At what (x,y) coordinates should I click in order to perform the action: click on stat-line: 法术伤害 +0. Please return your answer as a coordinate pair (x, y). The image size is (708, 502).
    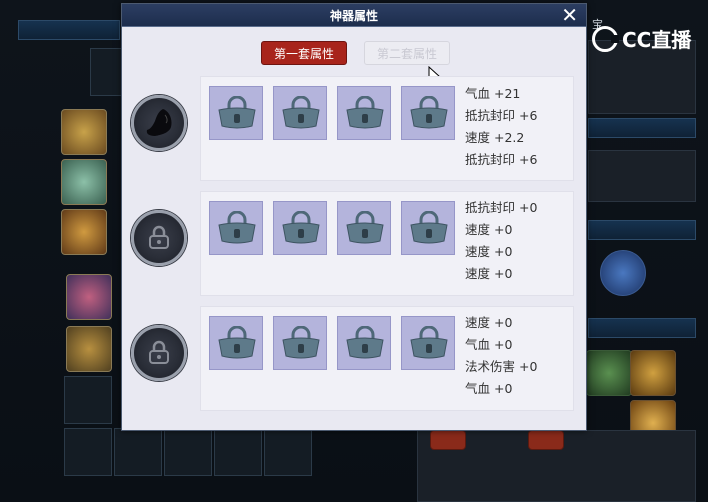
    Looking at the image, I should click on (501, 366).